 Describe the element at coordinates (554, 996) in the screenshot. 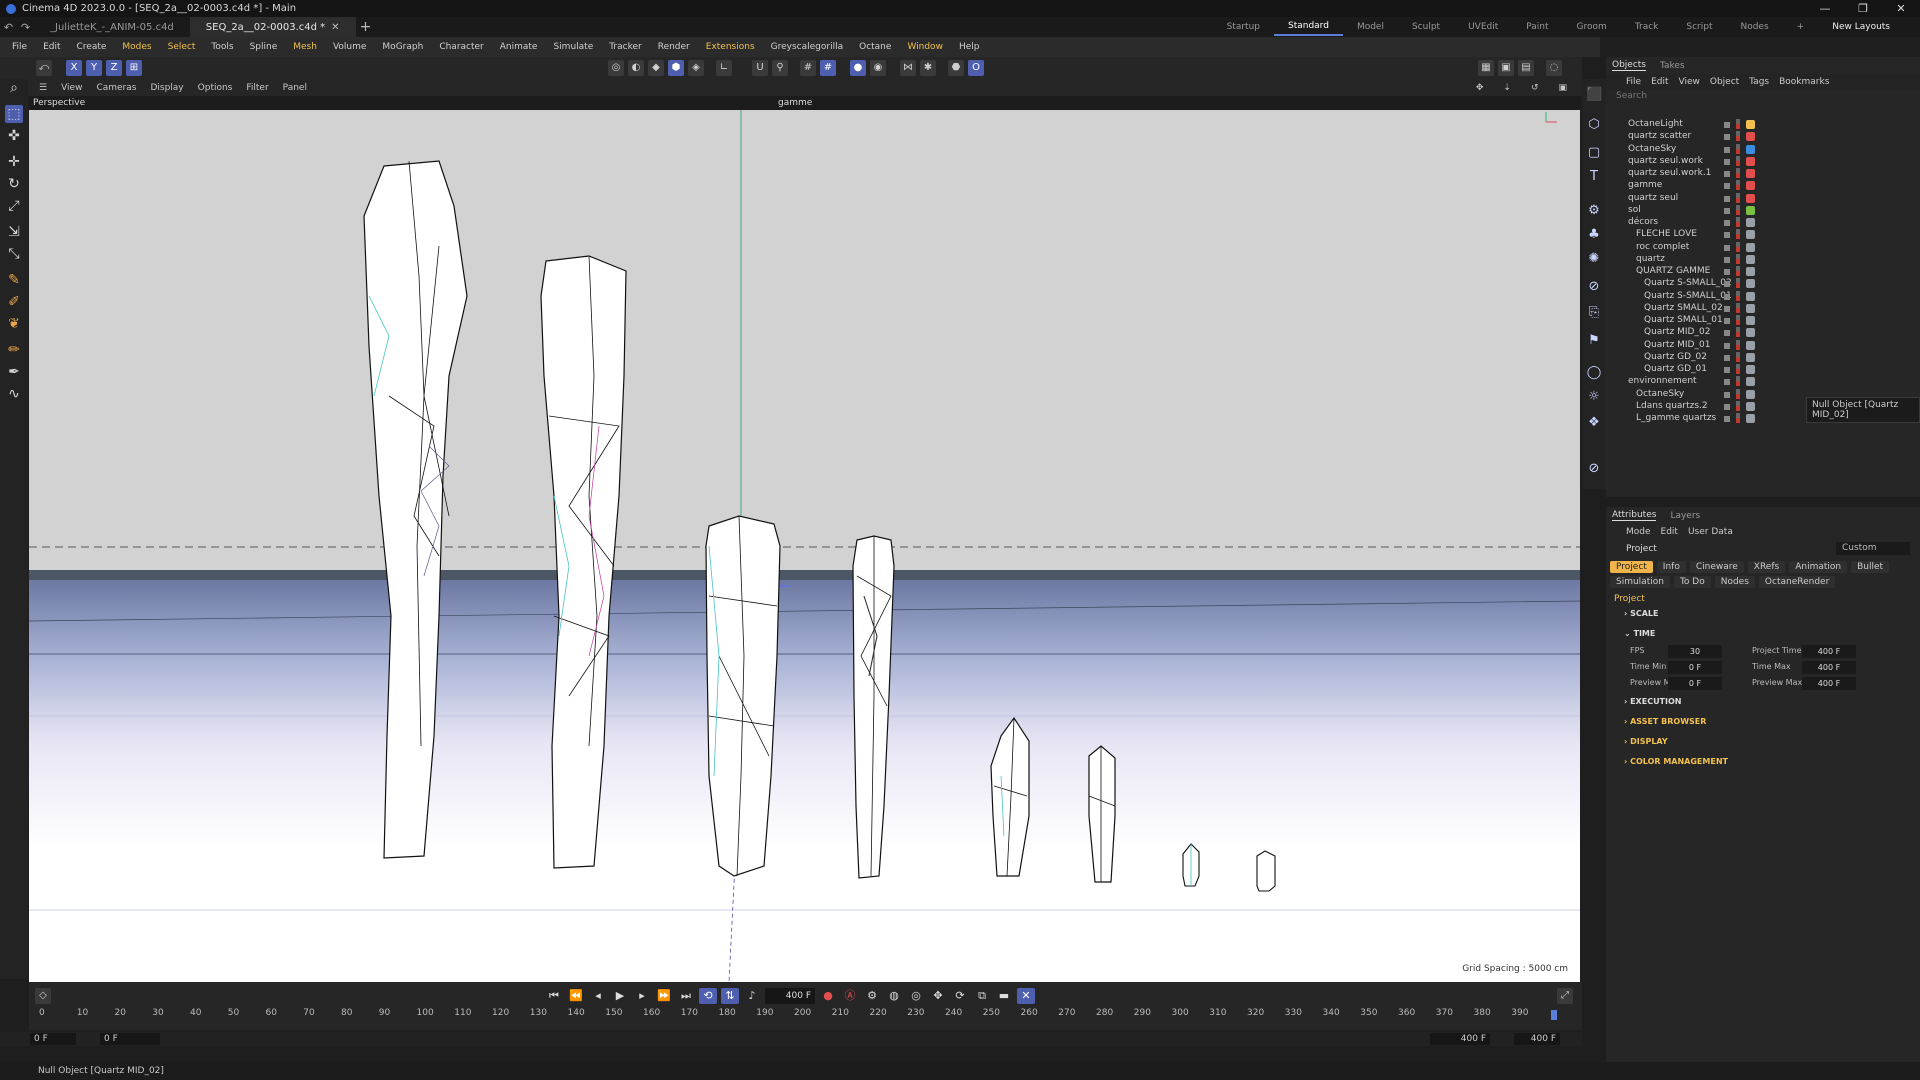

I see `go-to-start-icon: ⏮` at that location.